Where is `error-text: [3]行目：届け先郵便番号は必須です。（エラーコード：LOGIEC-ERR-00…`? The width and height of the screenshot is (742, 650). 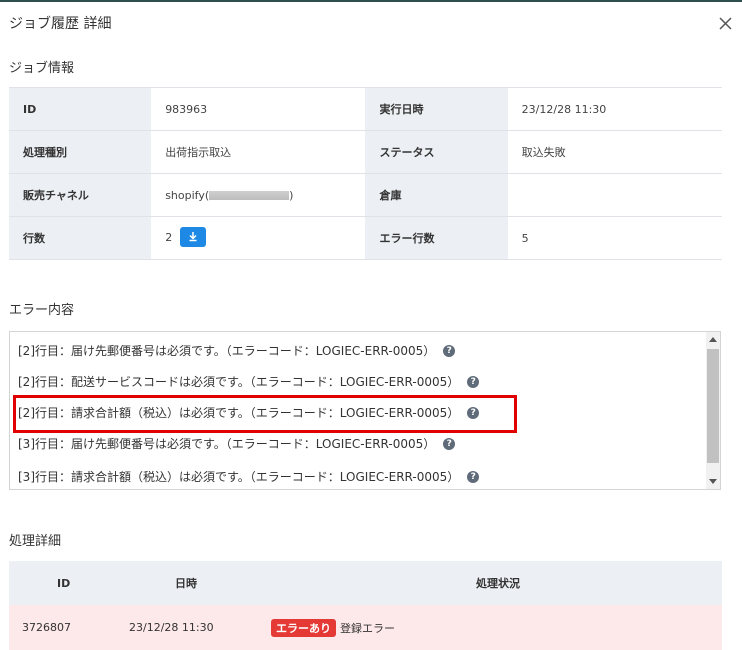 error-text: [3]行目：届け先郵便番号は必須です。（エラーコード：LOGIEC-ERR-00… is located at coordinates (227, 444).